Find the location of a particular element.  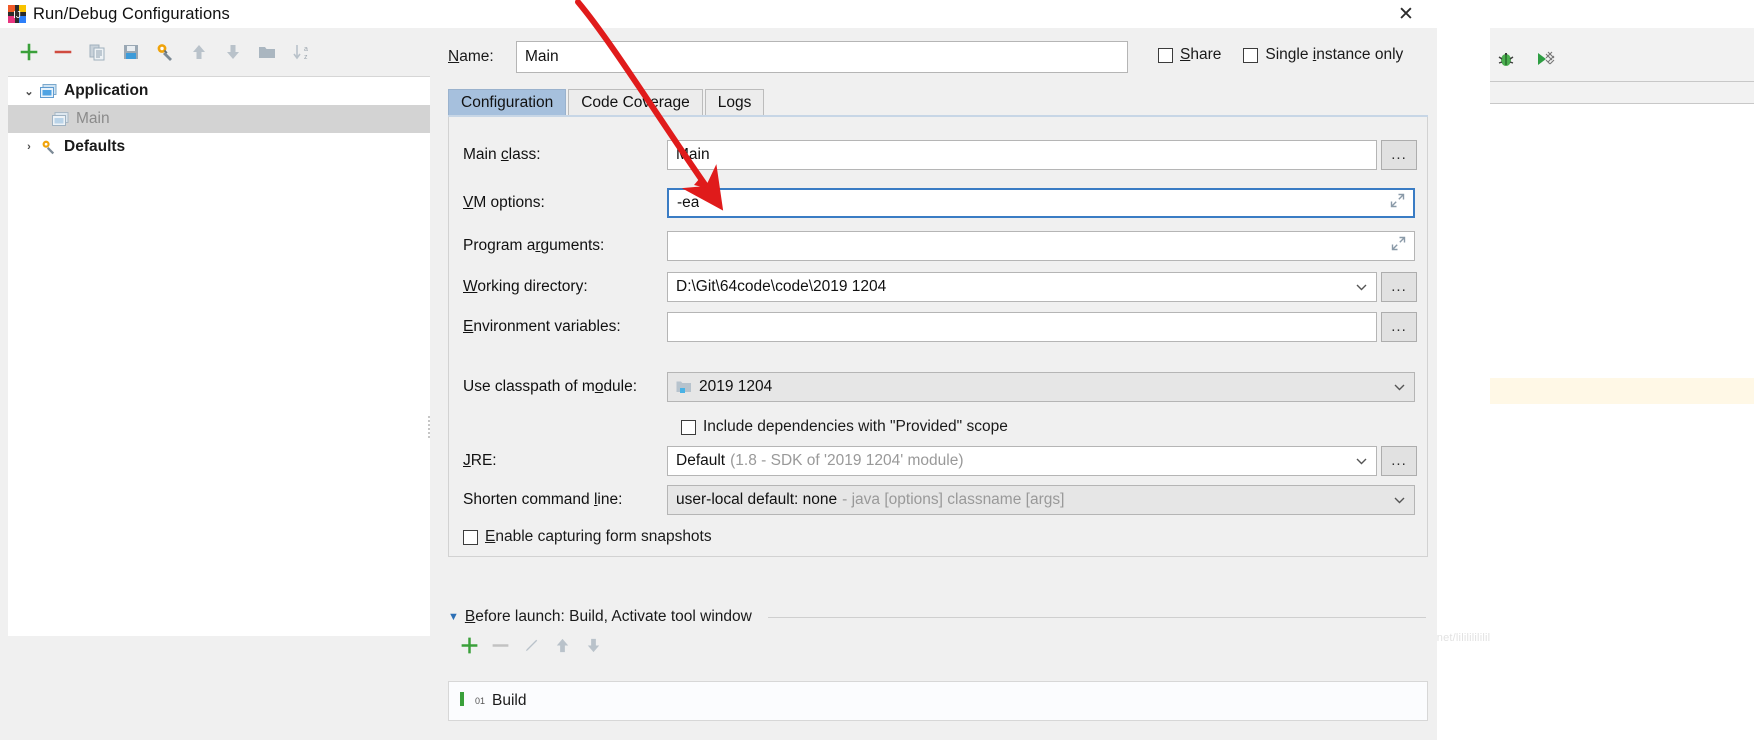

ide-editor-area is located at coordinates (1622, 422).